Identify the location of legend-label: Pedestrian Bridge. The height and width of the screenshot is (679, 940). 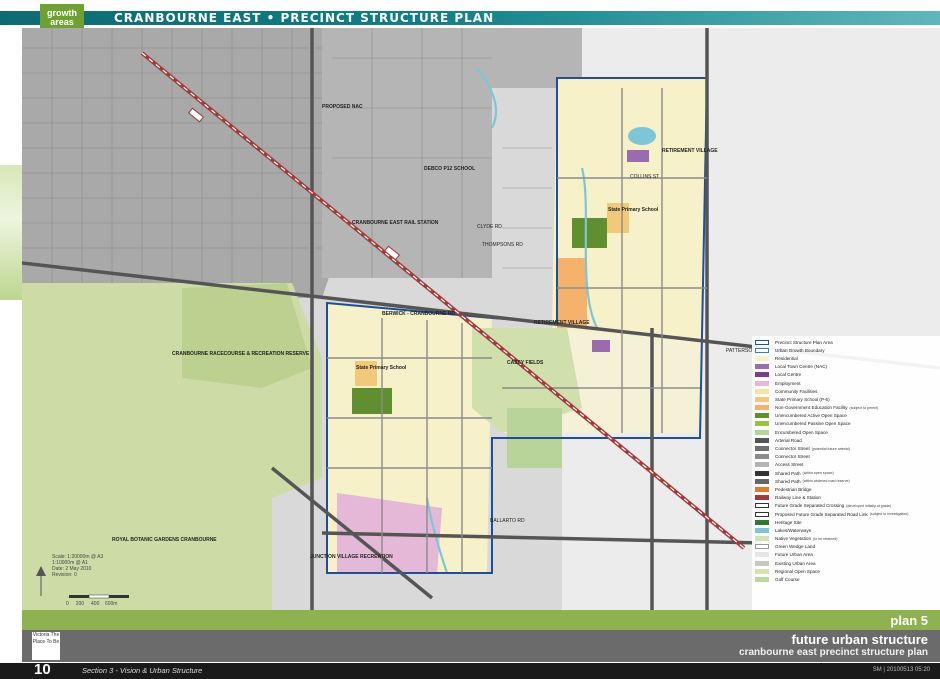
(793, 489).